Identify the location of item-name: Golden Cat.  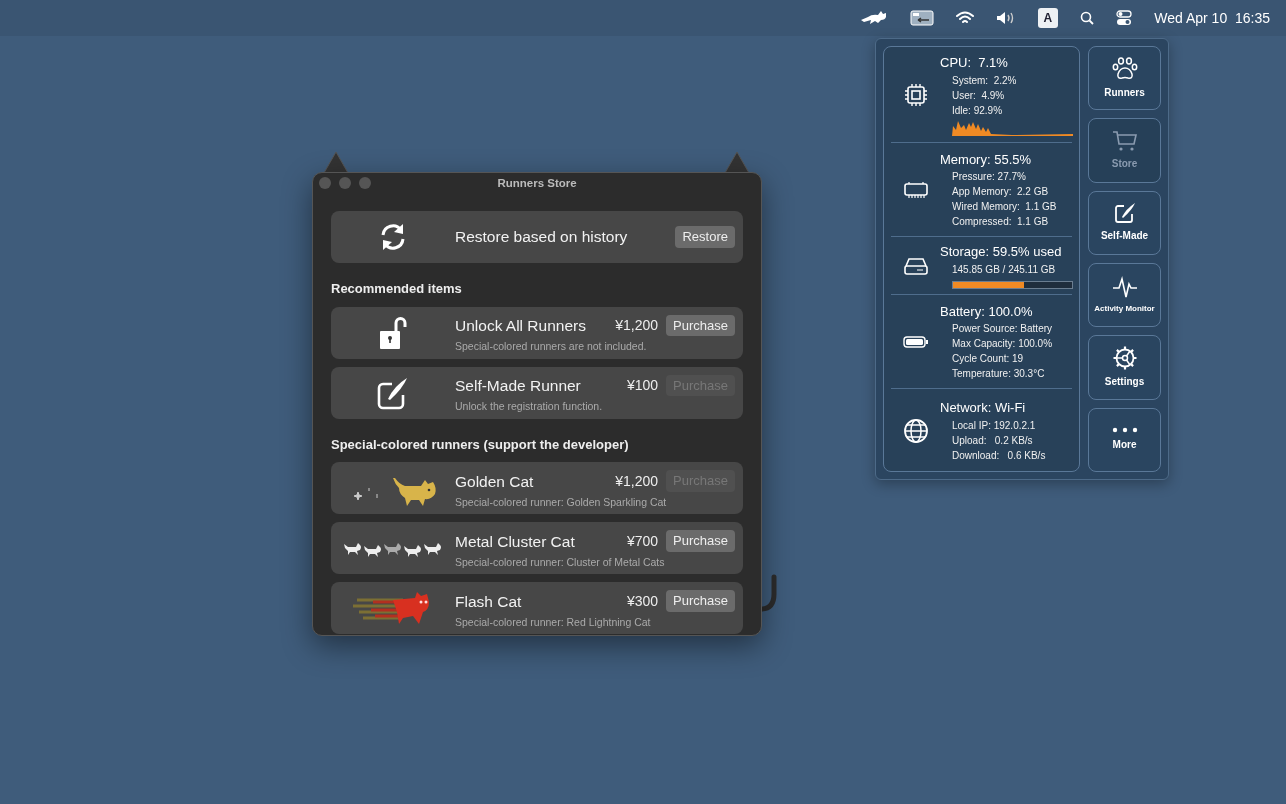
(495, 481).